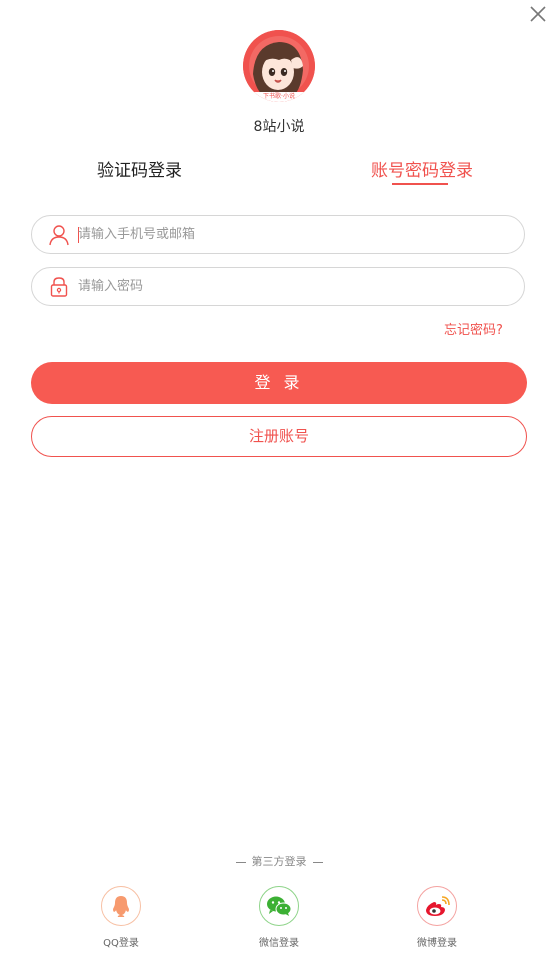  What do you see at coordinates (121, 943) in the screenshot?
I see `qq-login-label: QQ登录` at bounding box center [121, 943].